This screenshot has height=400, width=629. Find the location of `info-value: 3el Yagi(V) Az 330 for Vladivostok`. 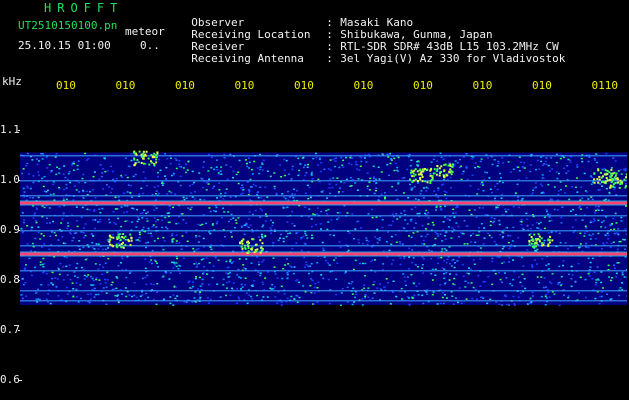

info-value: 3el Yagi(V) Az 330 for Vladivostok is located at coordinates (453, 58).